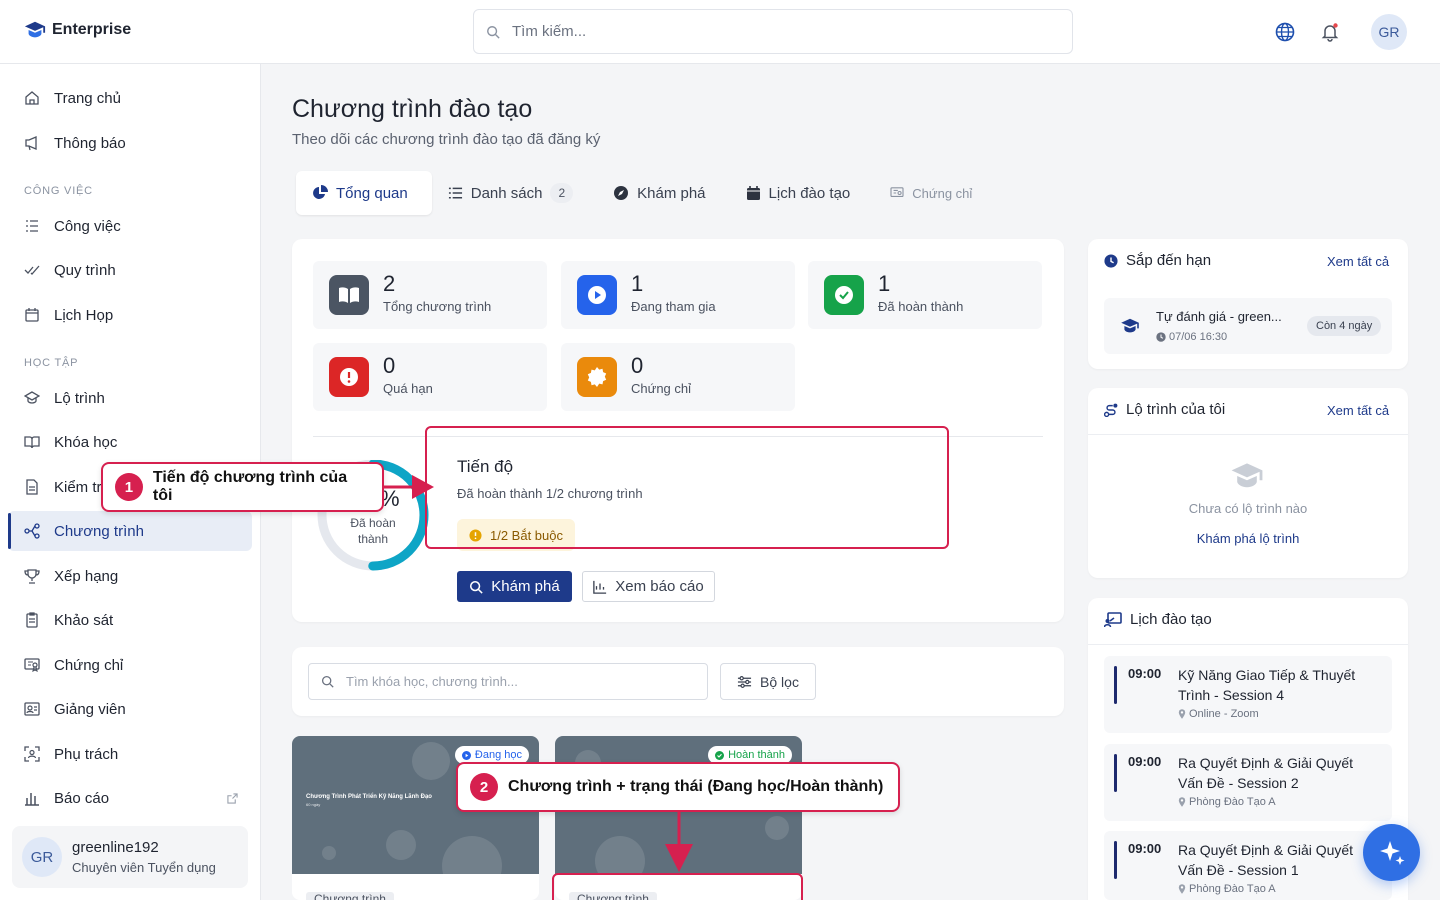 The width and height of the screenshot is (1440, 900). I want to click on sidebar-item-process: Quy trình, so click(130, 270).